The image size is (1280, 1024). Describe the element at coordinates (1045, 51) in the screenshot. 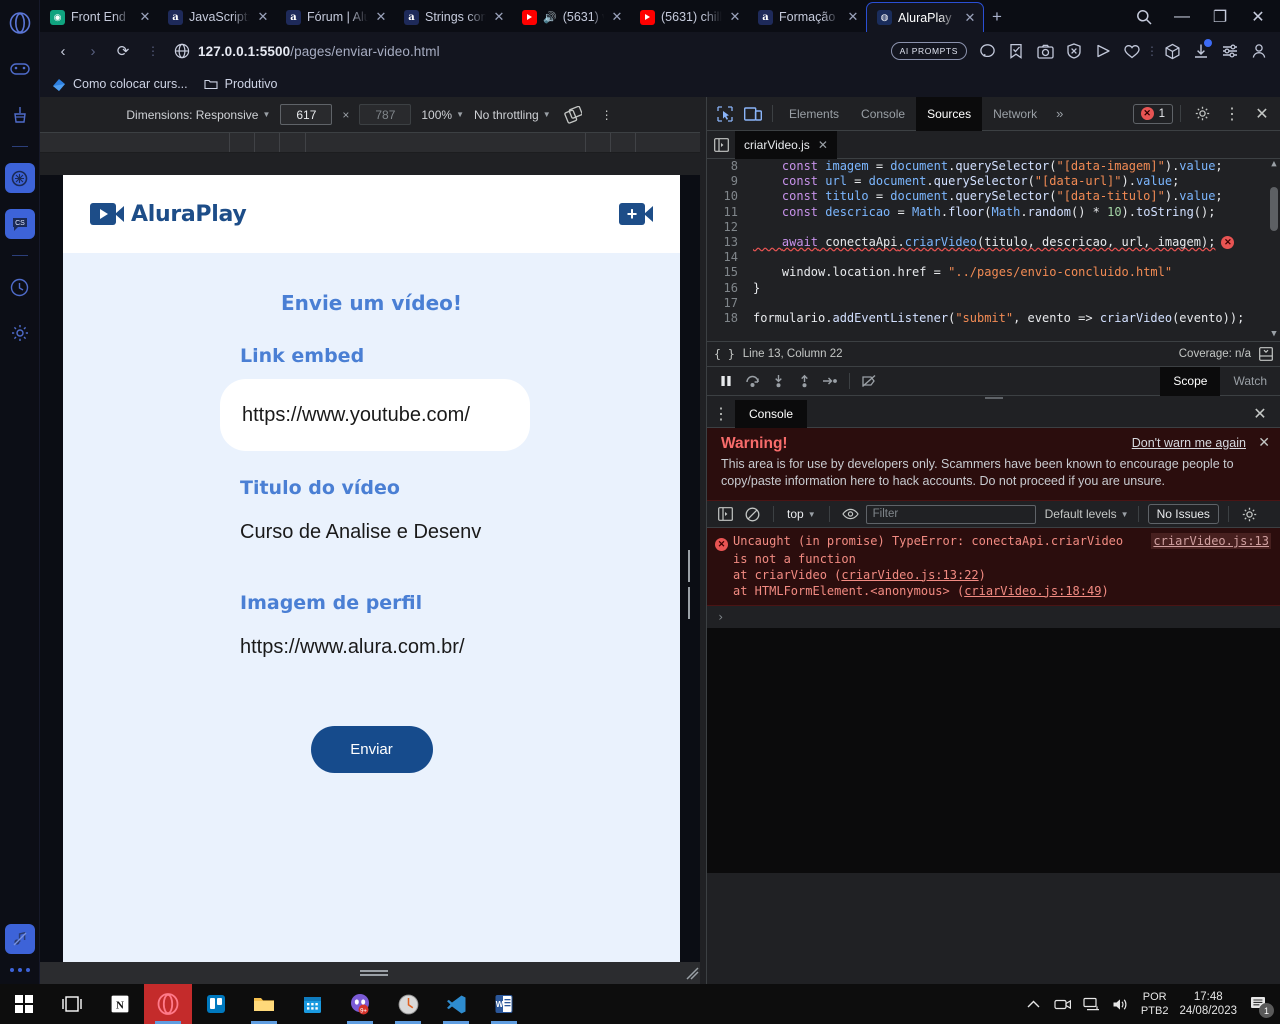

I see `snapshot-icon` at that location.